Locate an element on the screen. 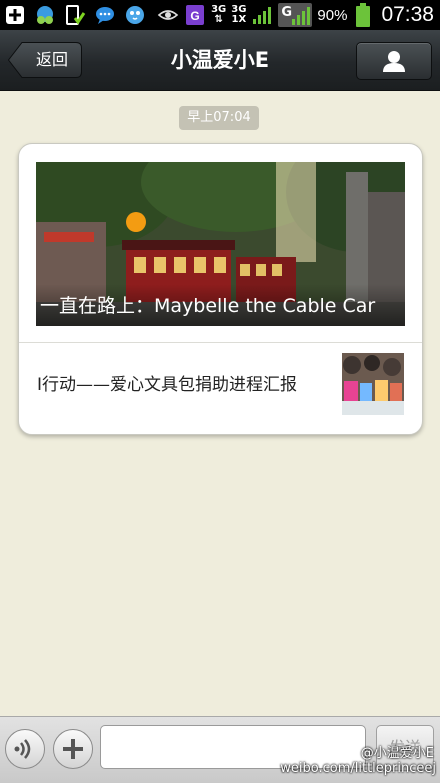 The height and width of the screenshot is (783, 440). phone-check-icon is located at coordinates (75, 15).